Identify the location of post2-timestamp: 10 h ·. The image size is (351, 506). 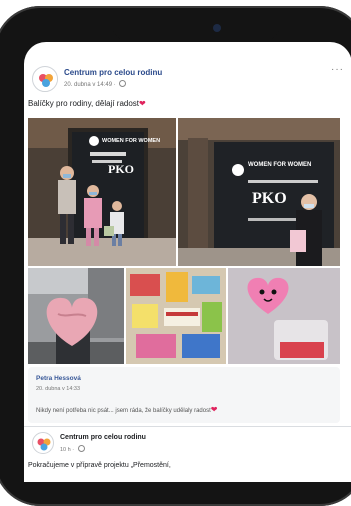
(72, 449).